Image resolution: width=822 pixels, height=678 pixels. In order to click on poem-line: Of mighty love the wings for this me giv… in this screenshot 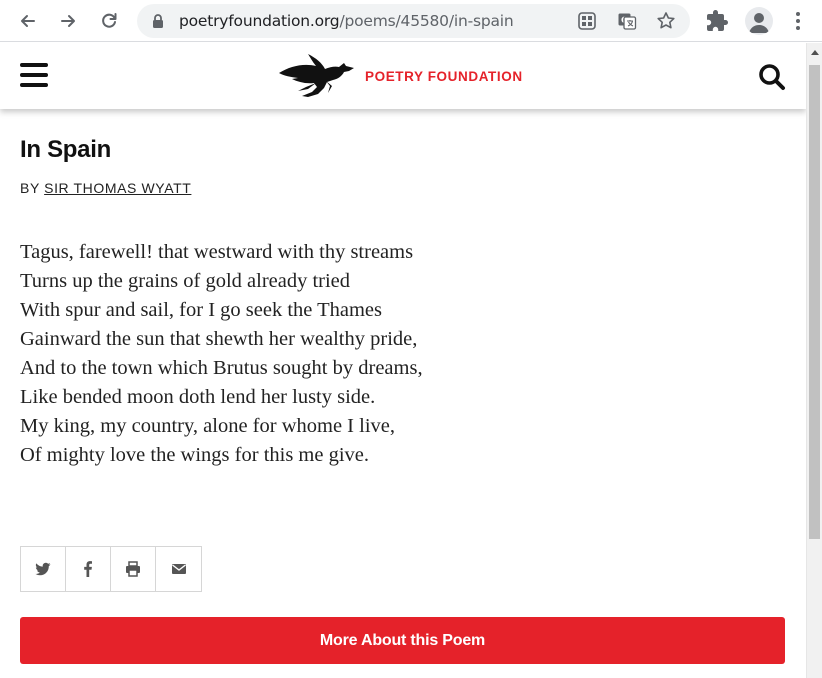, I will do `click(195, 455)`.